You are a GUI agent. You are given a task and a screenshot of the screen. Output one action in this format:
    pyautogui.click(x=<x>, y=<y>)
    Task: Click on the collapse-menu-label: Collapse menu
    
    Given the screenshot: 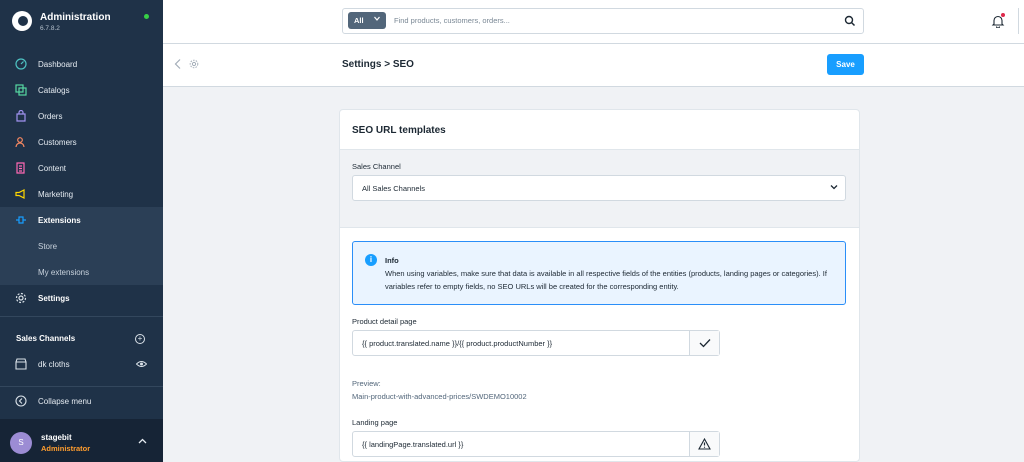 What is the action you would take?
    pyautogui.click(x=65, y=401)
    